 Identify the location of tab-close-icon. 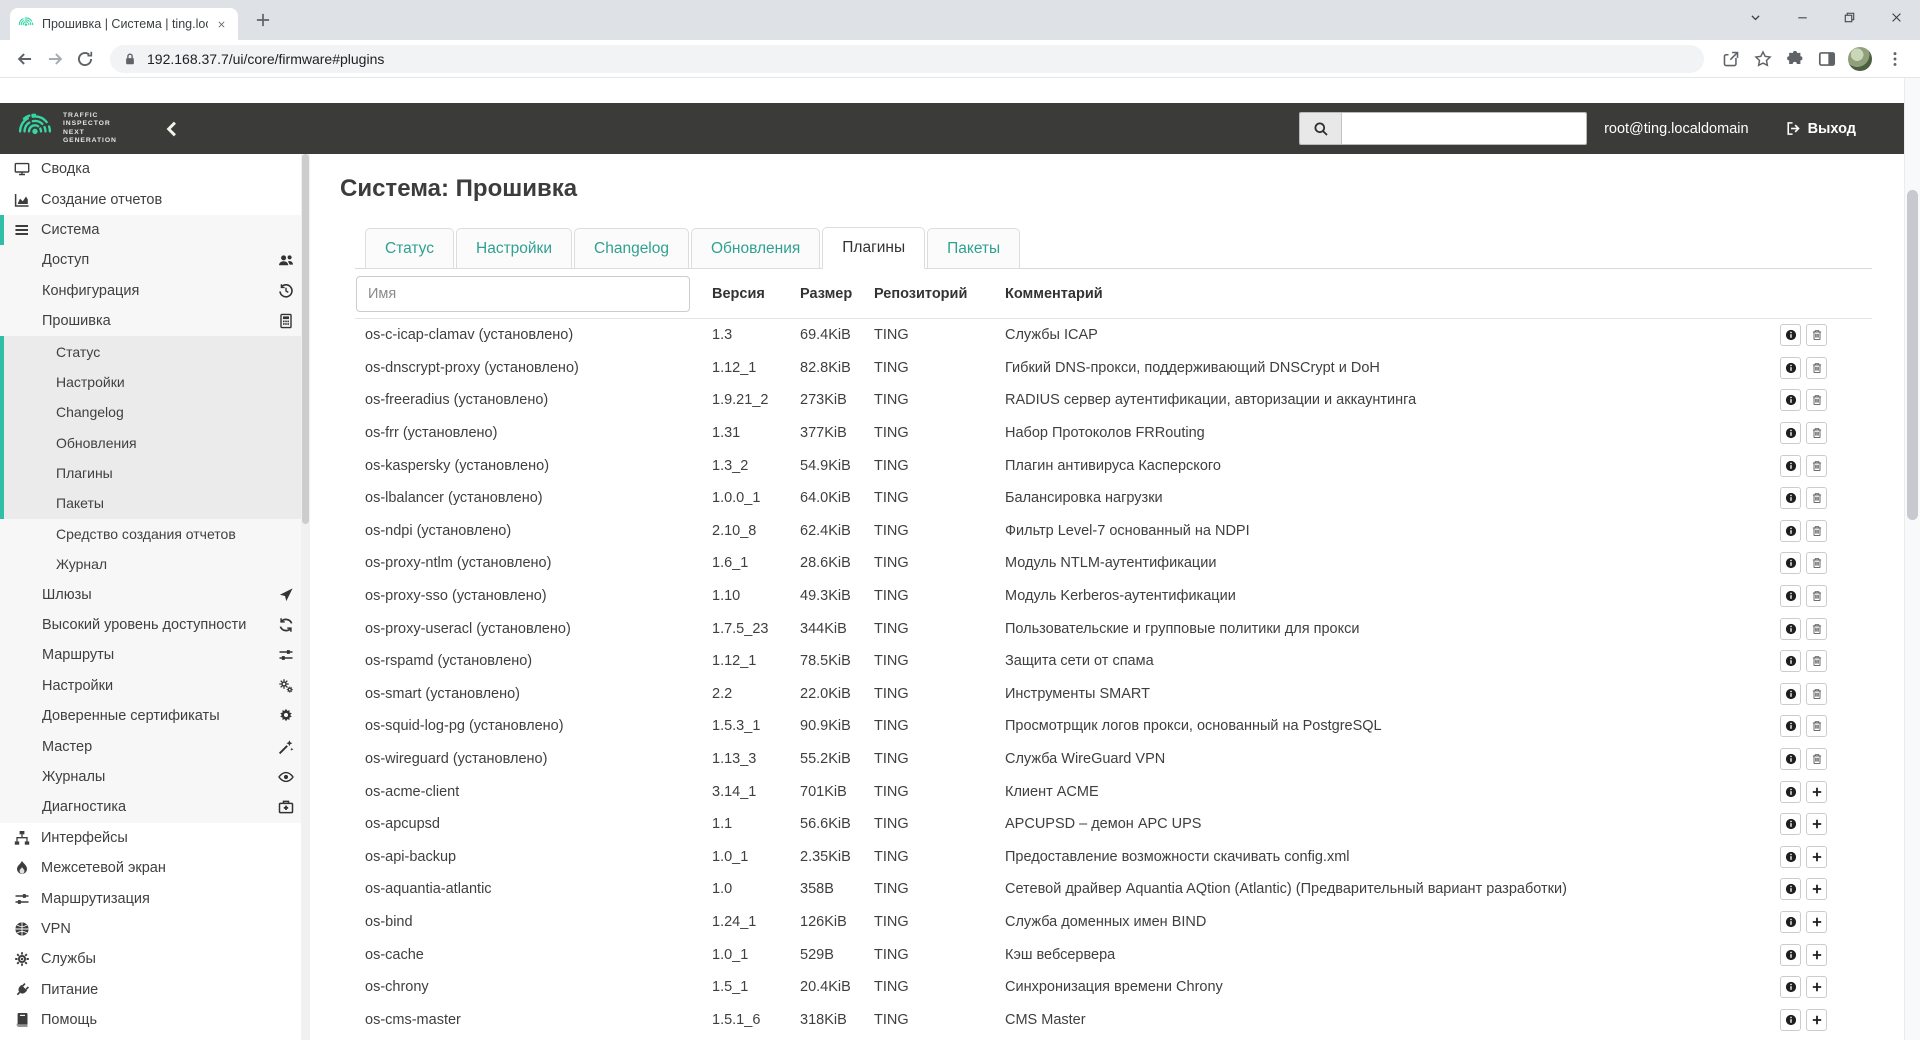
(221, 24).